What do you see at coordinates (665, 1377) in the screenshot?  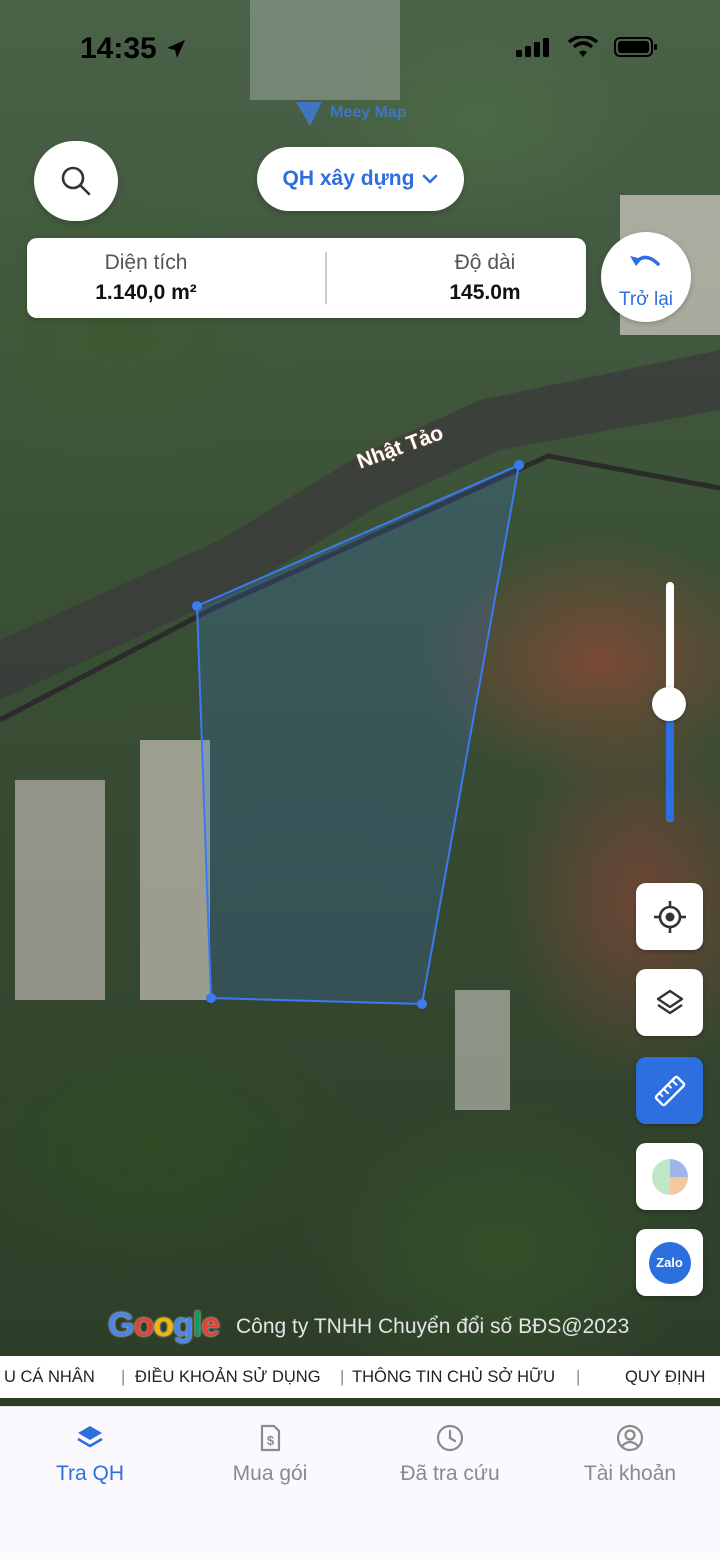 I see `footer-link-regulations: QUY ĐỊNH` at bounding box center [665, 1377].